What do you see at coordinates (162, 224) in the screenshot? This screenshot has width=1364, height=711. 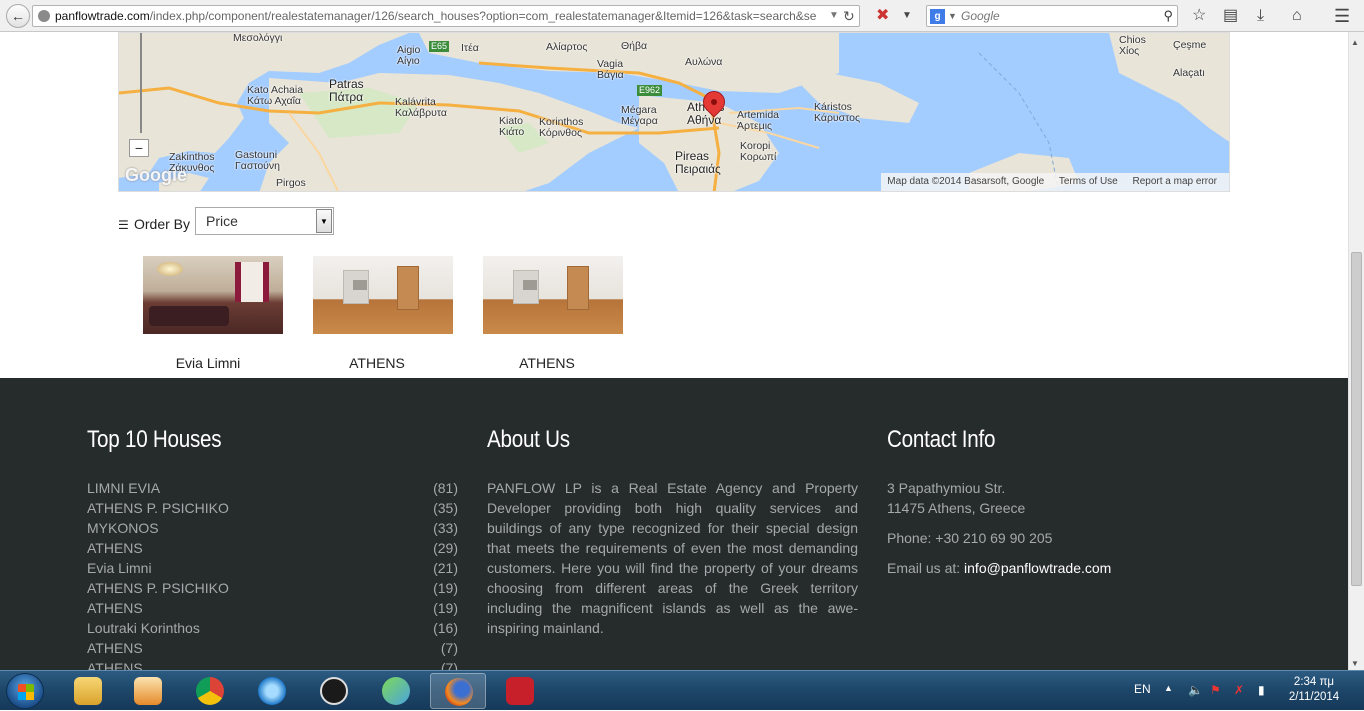 I see `order-by-label: Order By` at bounding box center [162, 224].